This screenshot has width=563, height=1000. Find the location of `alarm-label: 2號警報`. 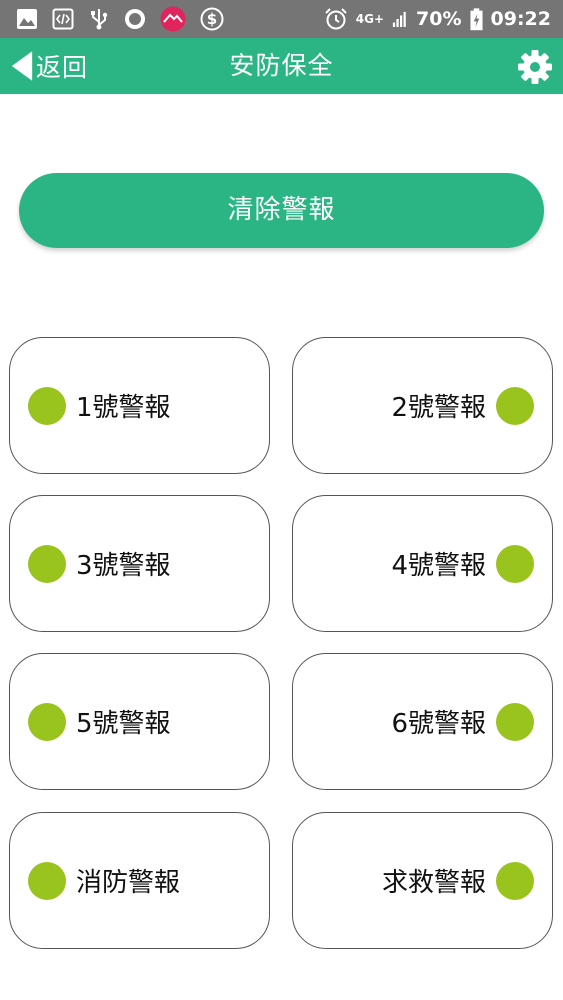

alarm-label: 2號警報 is located at coordinates (438, 408).